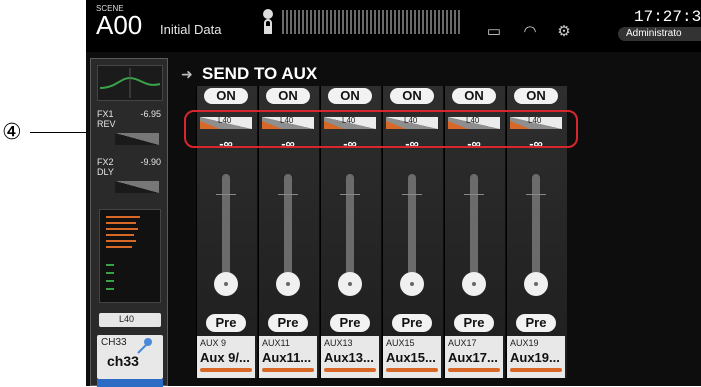 The width and height of the screenshot is (701, 387). I want to click on aux-id: AUX 9, so click(213, 343).